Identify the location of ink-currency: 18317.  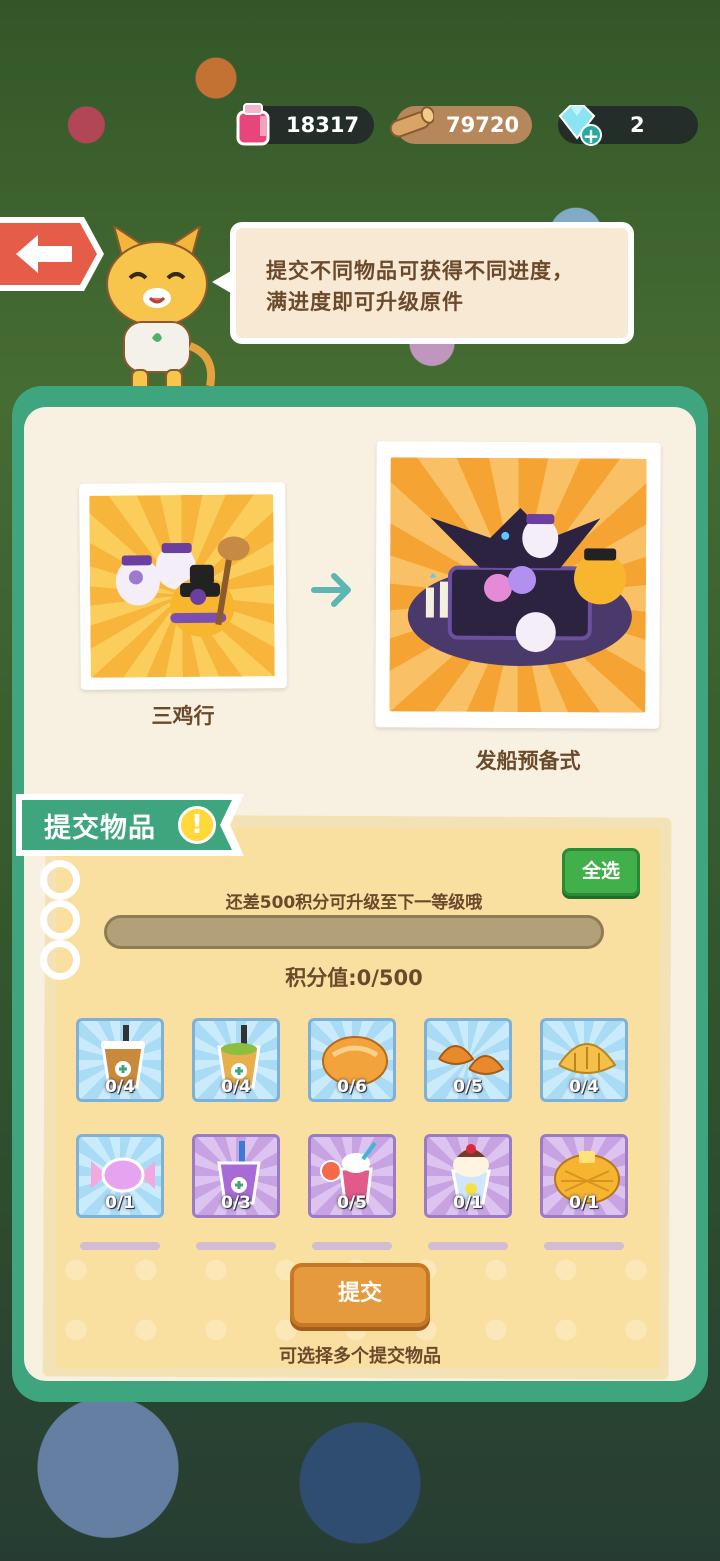
(305, 124).